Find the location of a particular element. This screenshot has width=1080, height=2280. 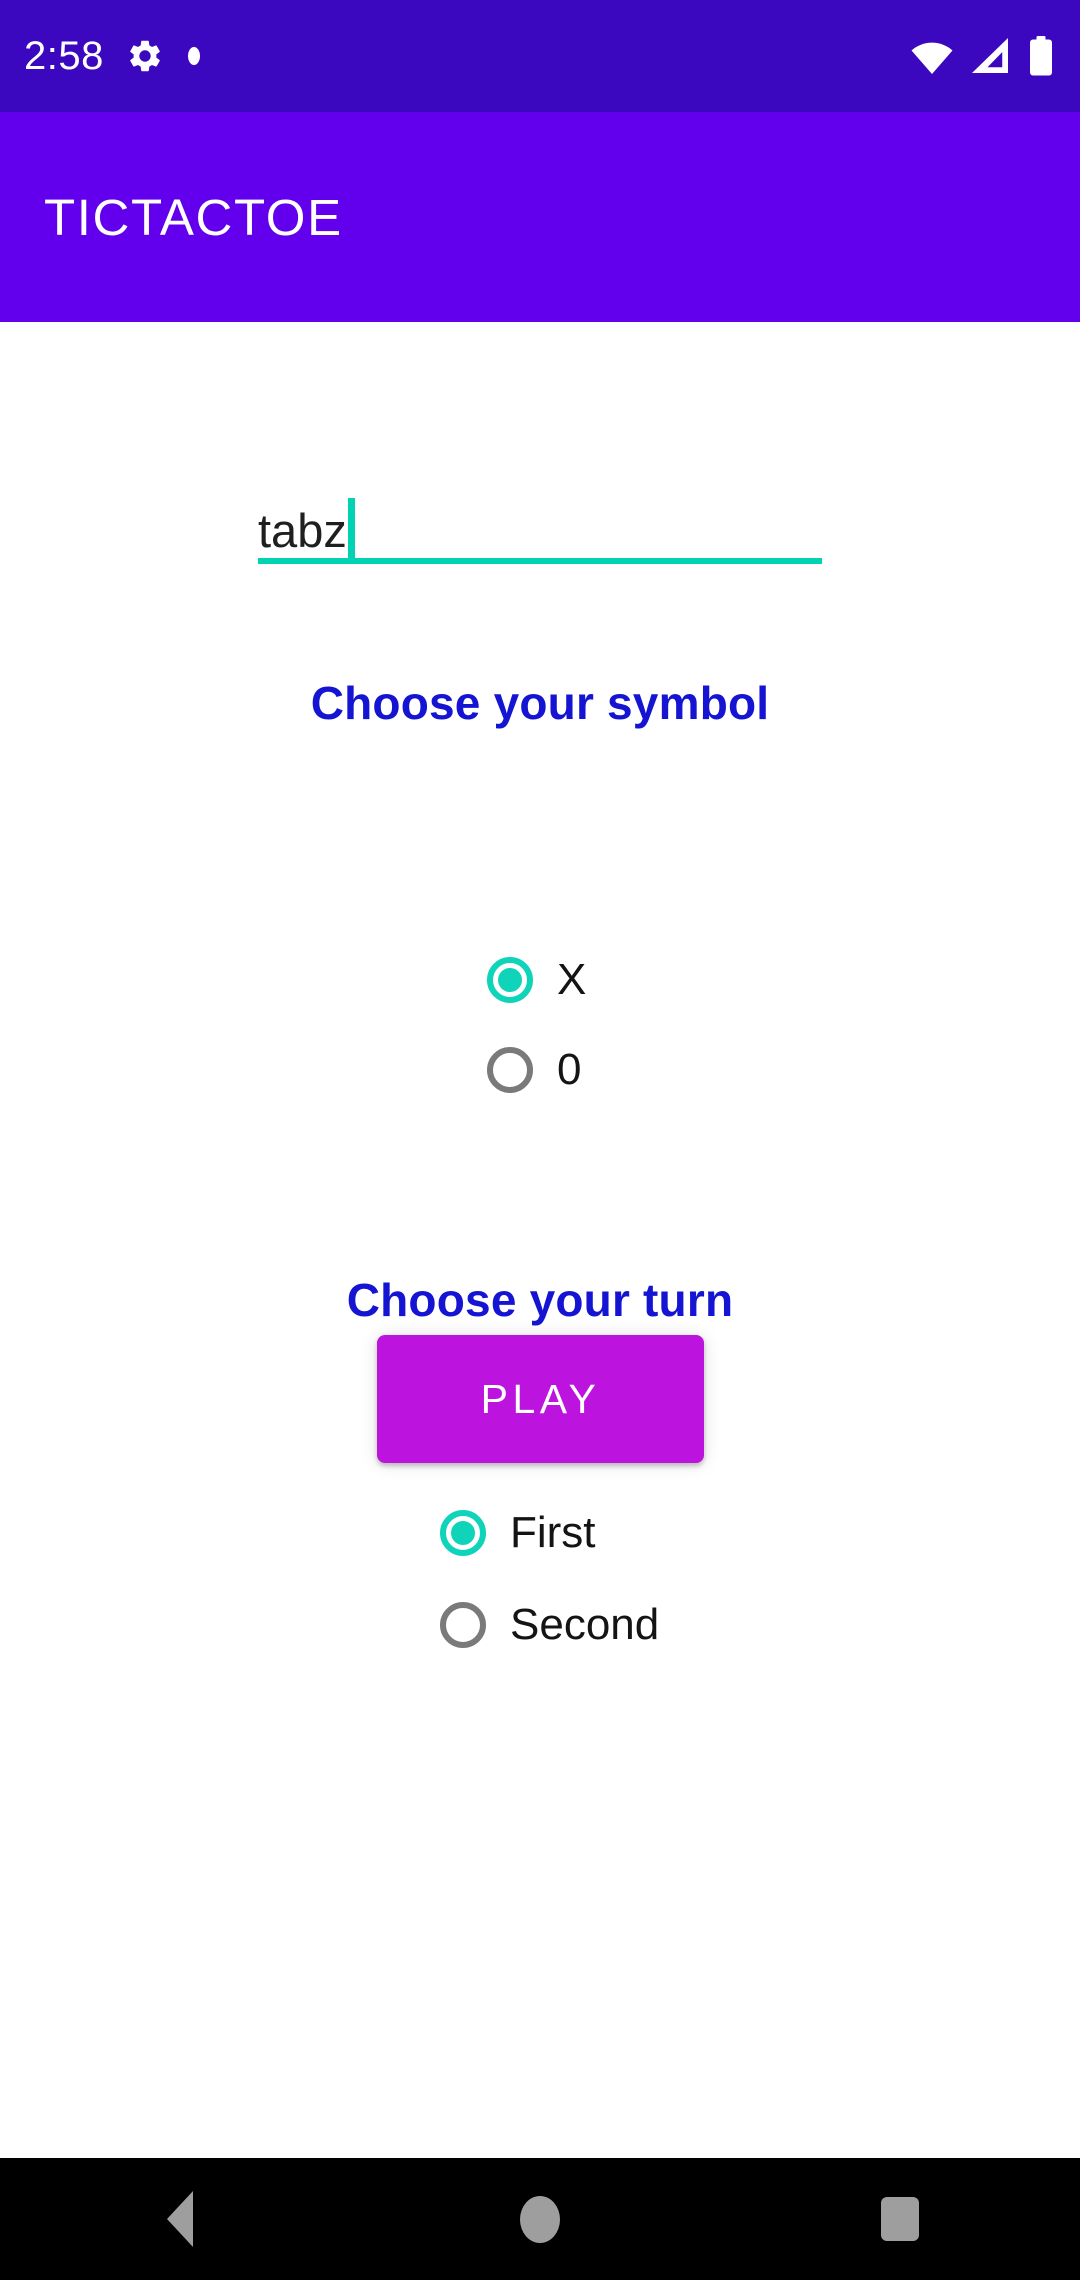

play-button: PLAY is located at coordinates (540, 1399).